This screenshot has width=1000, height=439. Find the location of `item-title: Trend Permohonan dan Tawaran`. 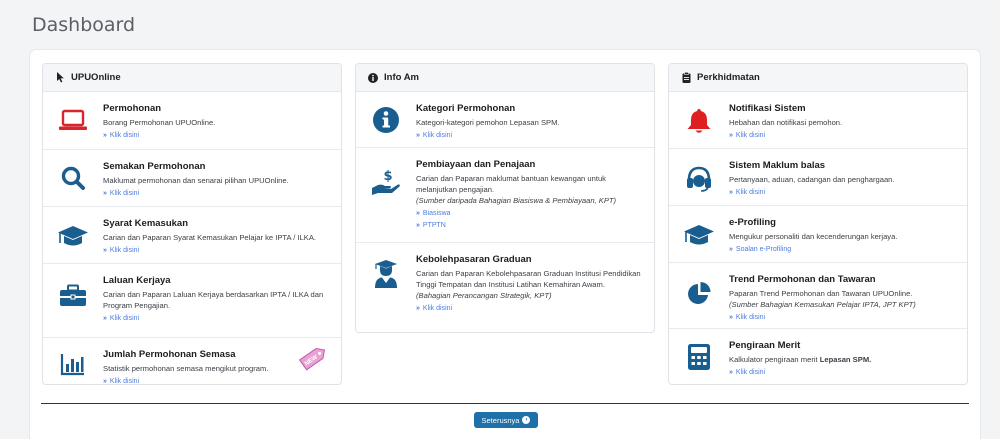

item-title: Trend Permohonan dan Tawaran is located at coordinates (802, 279).